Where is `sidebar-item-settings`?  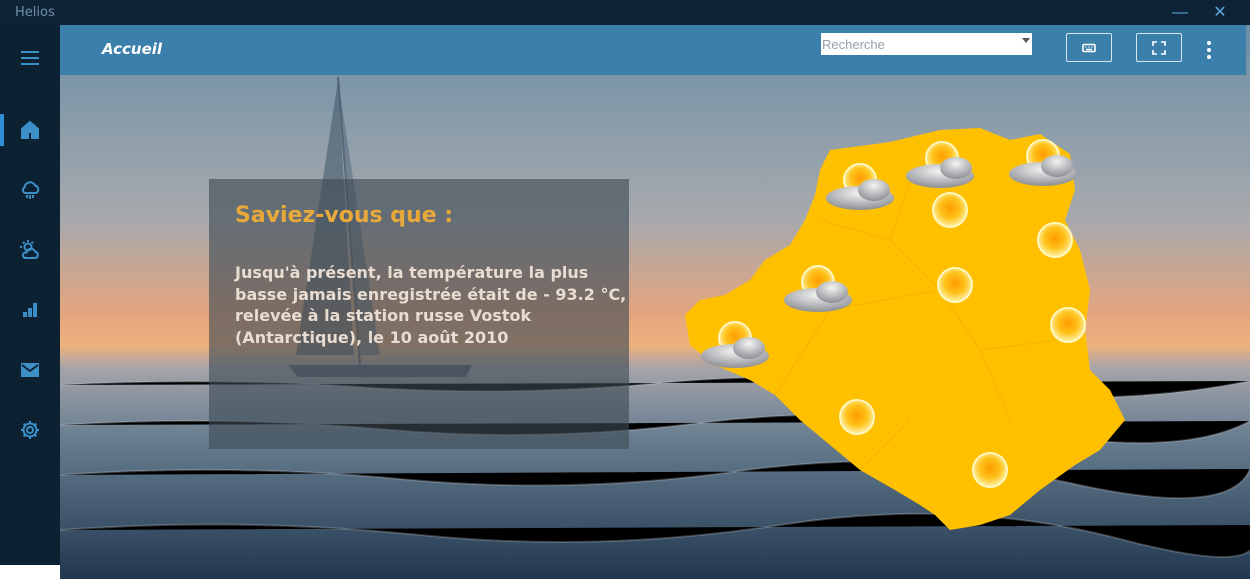
sidebar-item-settings is located at coordinates (30, 430).